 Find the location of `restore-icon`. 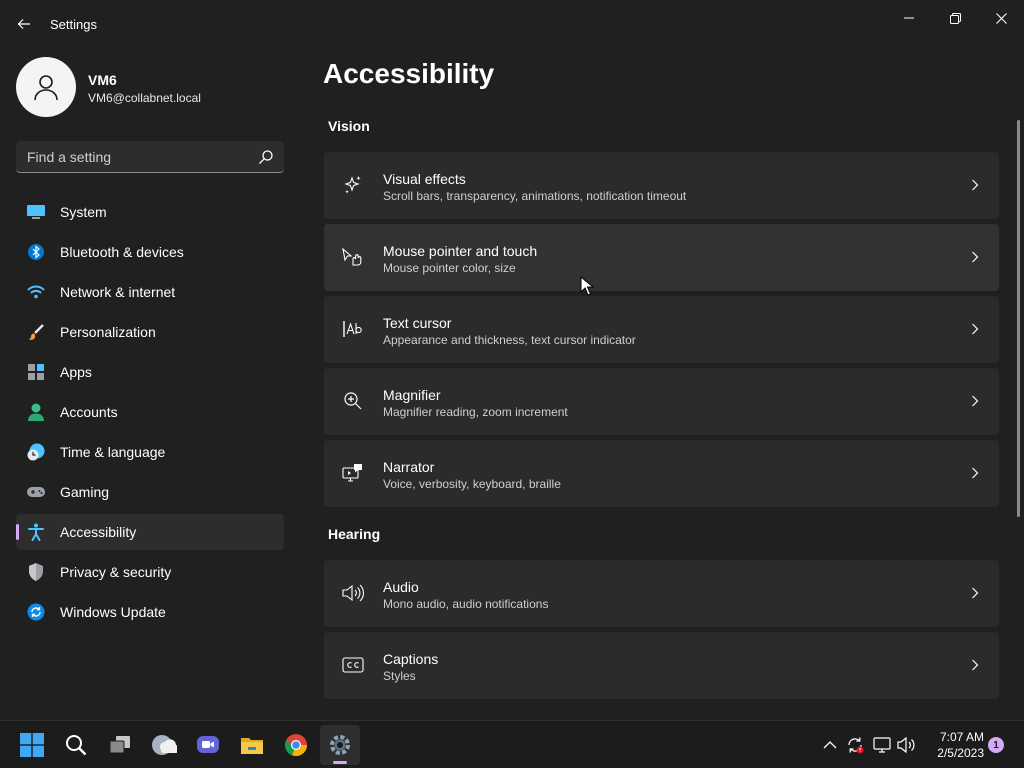

restore-icon is located at coordinates (955, 18).